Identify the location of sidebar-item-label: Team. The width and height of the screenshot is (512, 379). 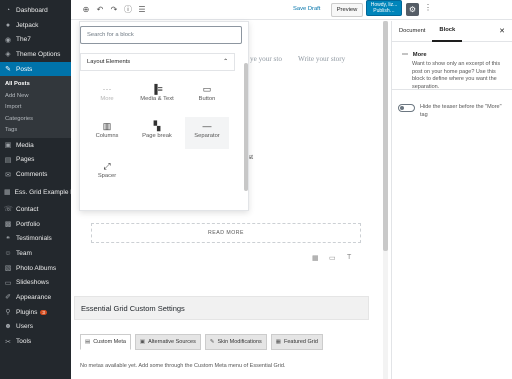
(24, 253).